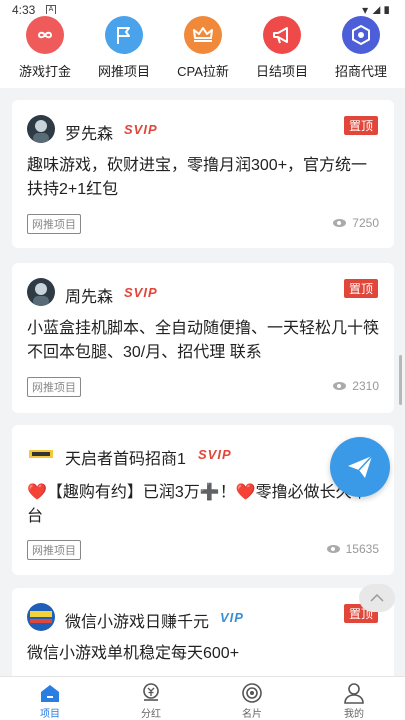 The width and height of the screenshot is (405, 720). Describe the element at coordinates (203, 632) in the screenshot. I see `post-card: 微信小游戏日赚千元 VIP 置顶 微信小游戏单机稳定每天600+` at that location.